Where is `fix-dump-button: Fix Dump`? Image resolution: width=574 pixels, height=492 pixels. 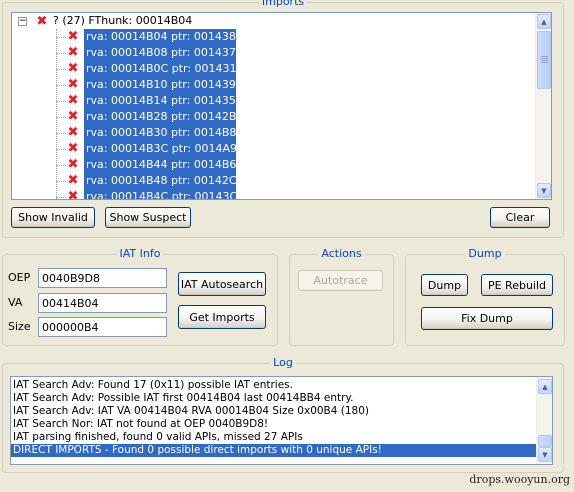 fix-dump-button: Fix Dump is located at coordinates (487, 318).